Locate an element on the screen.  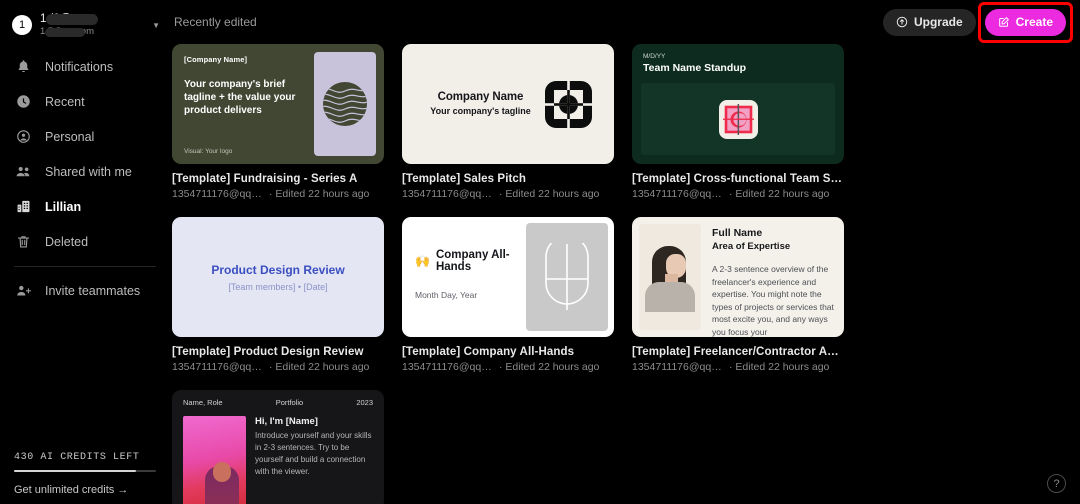
card-thumbnail: Company Name Your company's tagline is located at coordinates (508, 104).